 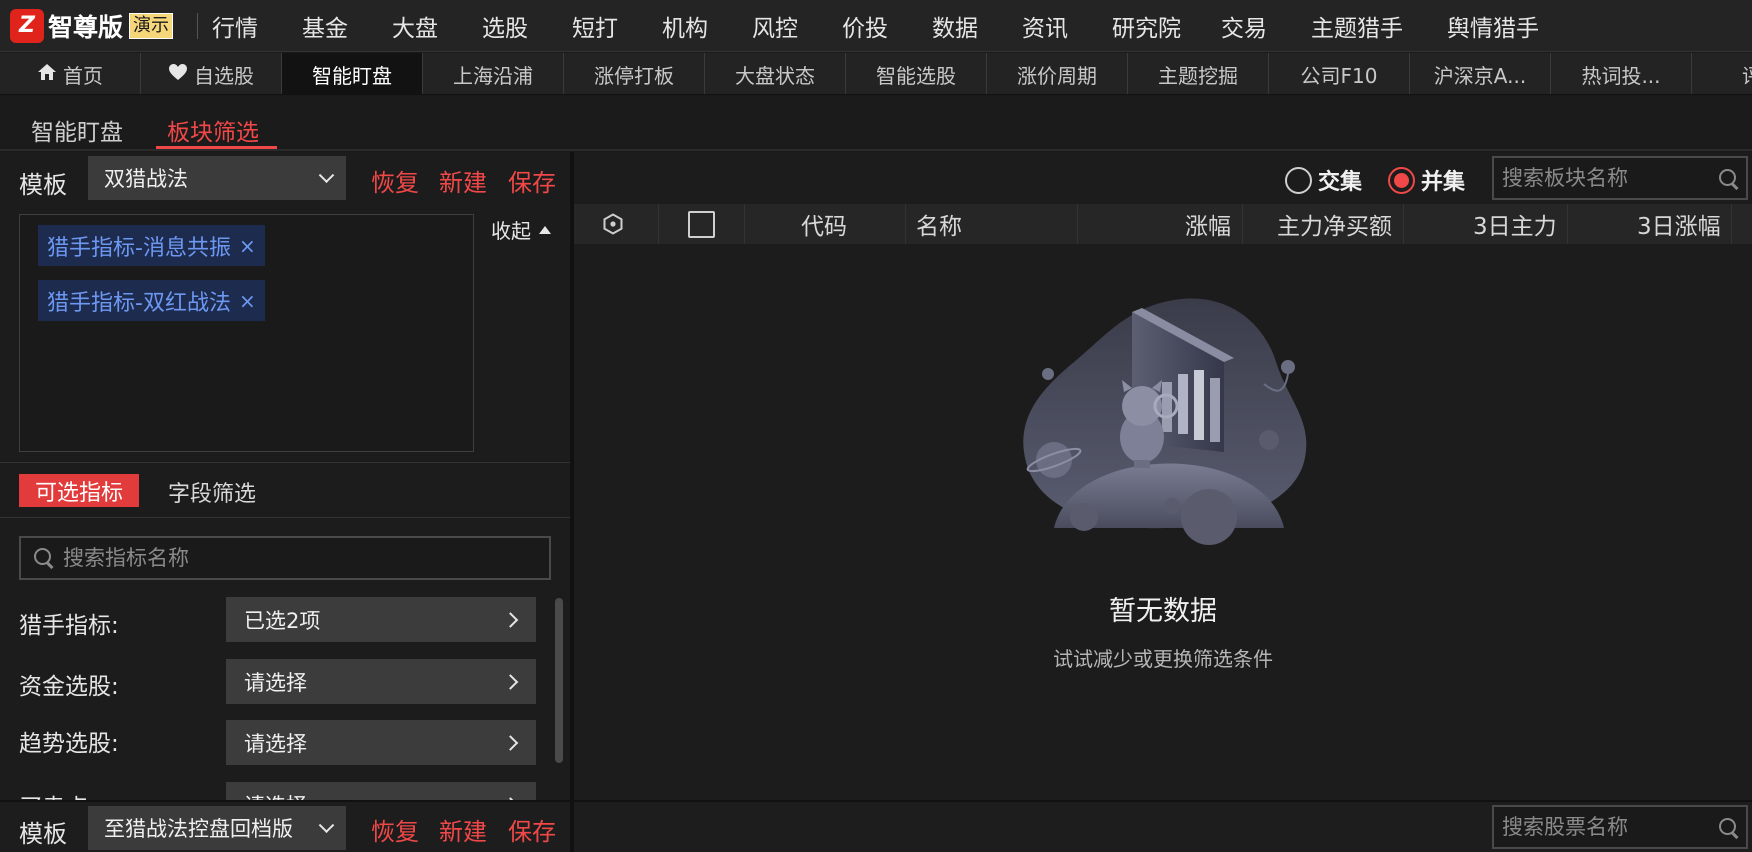 I want to click on results-table-header: 代码 名称 涨幅 主力净买额 3日主力 3日涨幅, so click(x=1163, y=224).